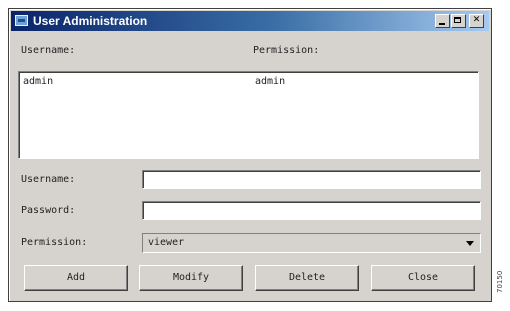  I want to click on app-window-icon, so click(21, 20).